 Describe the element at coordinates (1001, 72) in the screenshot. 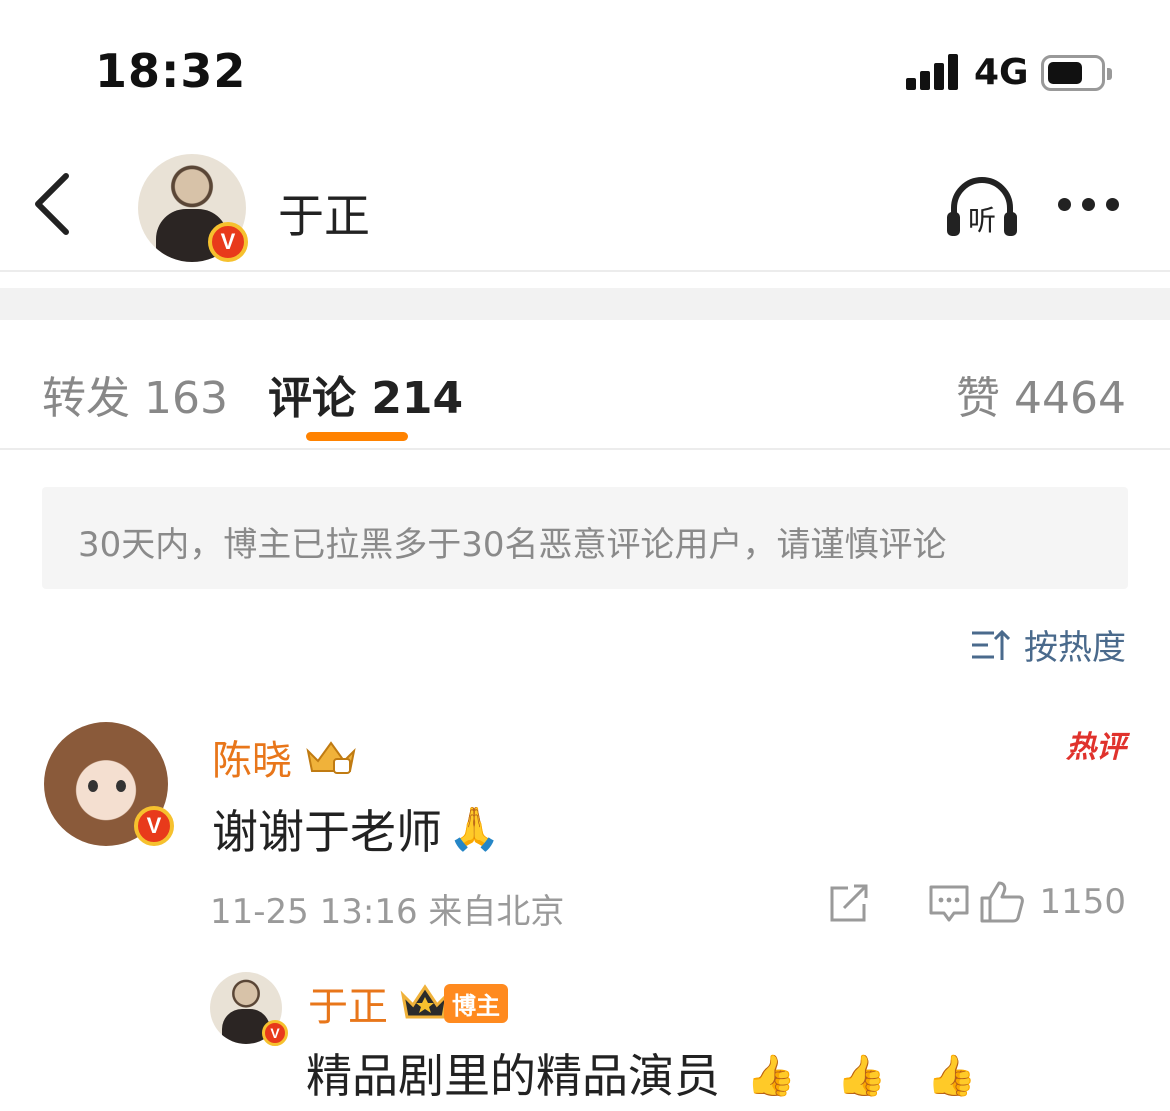

I see `network-type: 4G` at that location.